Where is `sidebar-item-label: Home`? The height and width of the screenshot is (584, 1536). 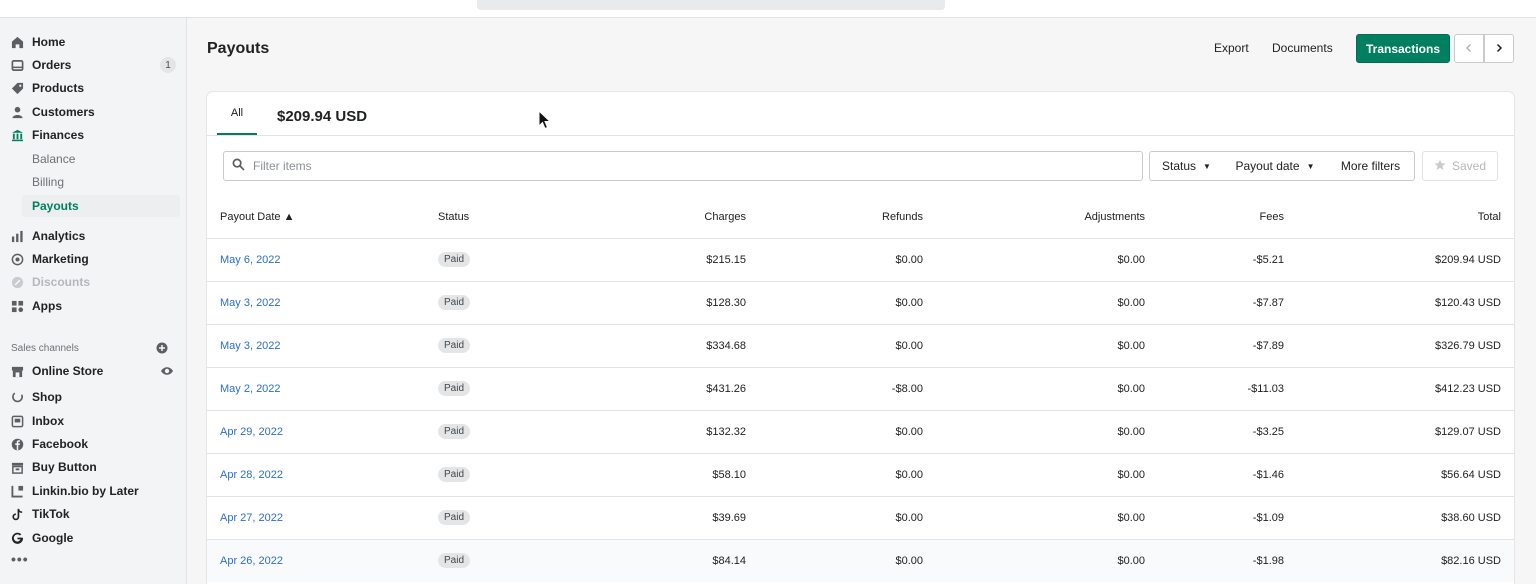 sidebar-item-label: Home is located at coordinates (49, 42).